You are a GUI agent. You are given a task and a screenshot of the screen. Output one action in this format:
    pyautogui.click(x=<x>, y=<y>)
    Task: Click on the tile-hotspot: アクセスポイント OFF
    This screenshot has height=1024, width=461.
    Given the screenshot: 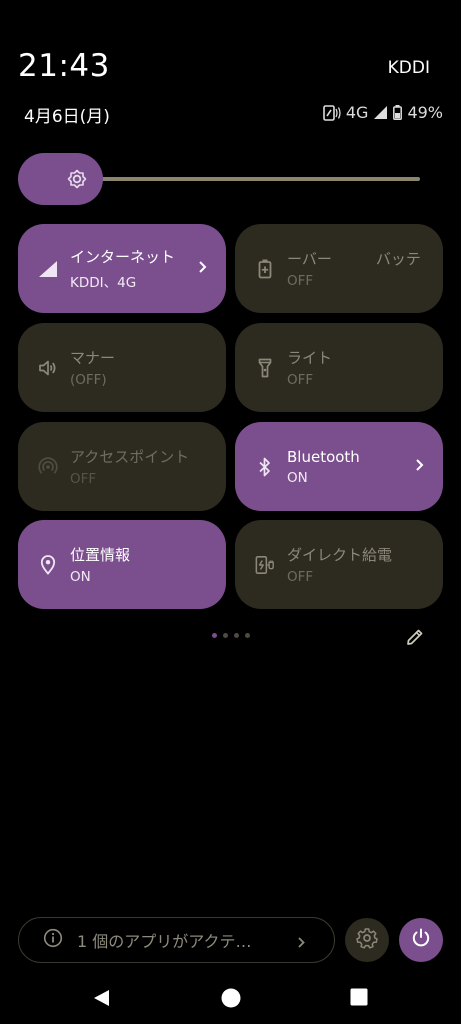 What is the action you would take?
    pyautogui.click(x=122, y=466)
    